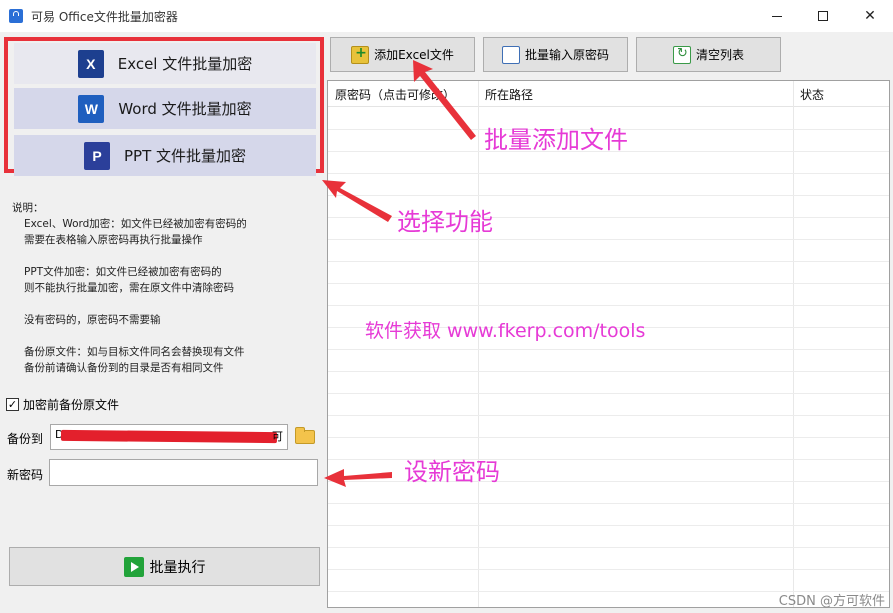 The height and width of the screenshot is (613, 893). Describe the element at coordinates (123, 272) in the screenshot. I see `note-line: PPT文件加密：如文件已经被加密有密码的` at that location.